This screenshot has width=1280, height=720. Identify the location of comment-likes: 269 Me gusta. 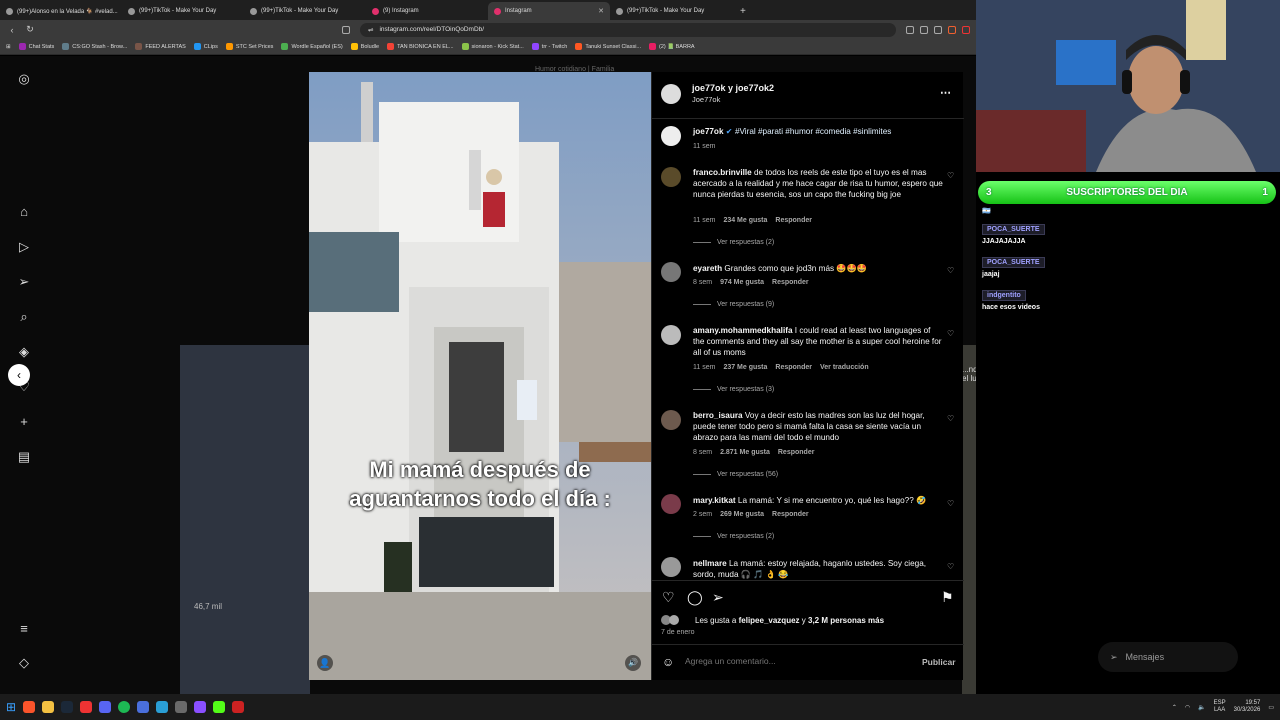
(742, 514).